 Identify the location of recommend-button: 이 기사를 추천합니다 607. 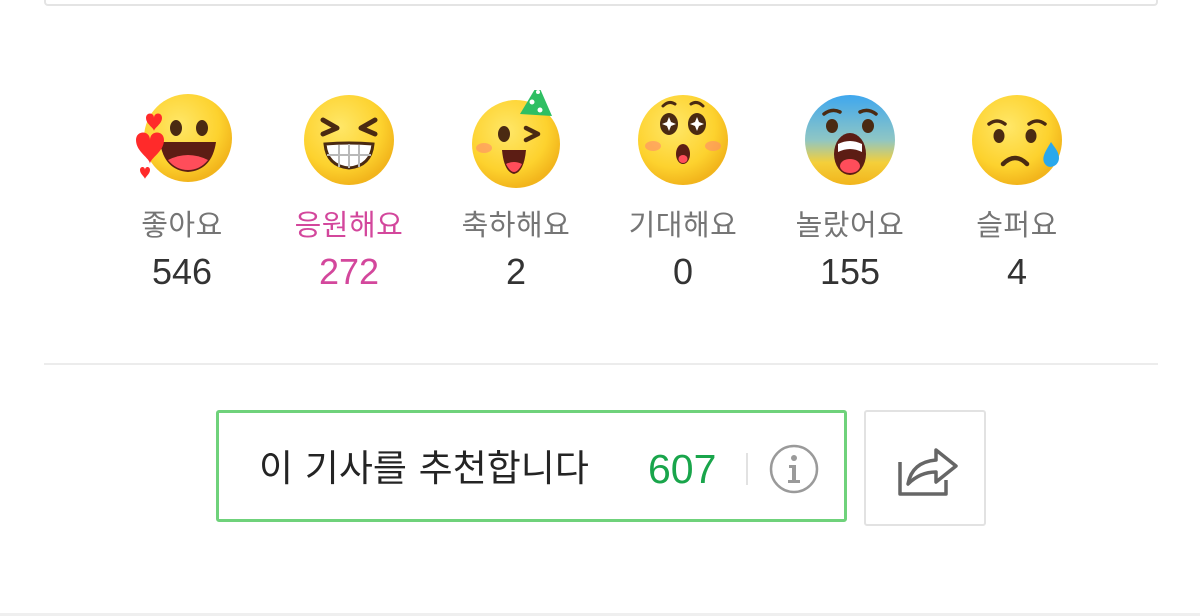
(531, 466).